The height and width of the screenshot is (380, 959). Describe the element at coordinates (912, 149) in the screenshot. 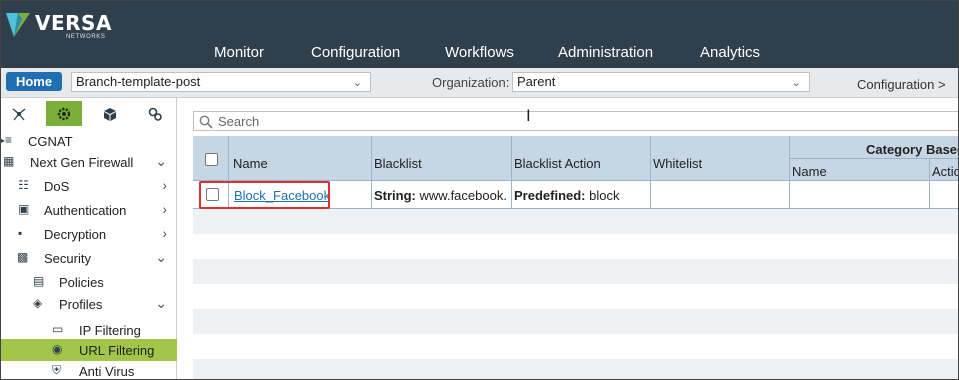

I see `header-category-based-group: Category Based A` at that location.